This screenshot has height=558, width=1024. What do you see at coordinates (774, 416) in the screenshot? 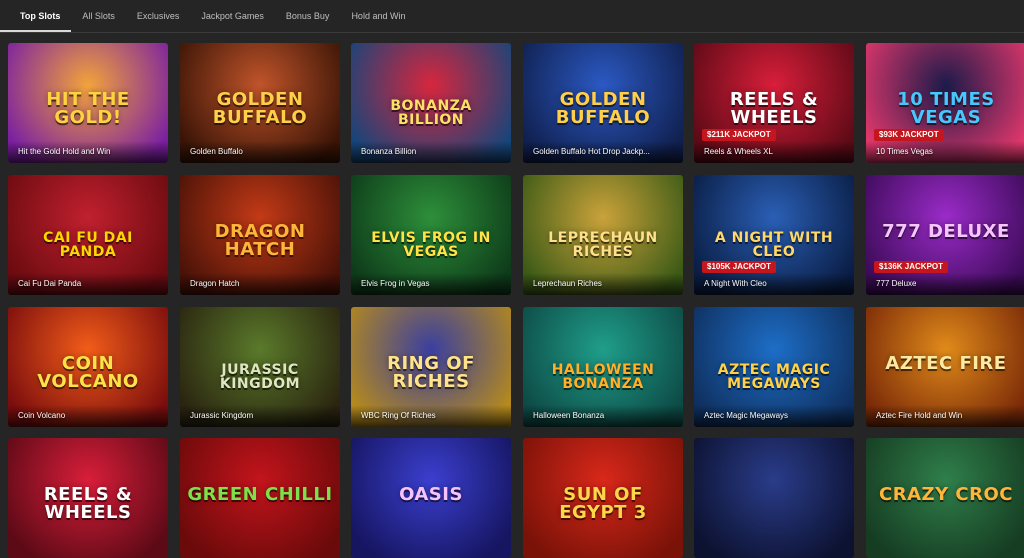
I see `game-title: Aztec Magic Megaways` at bounding box center [774, 416].